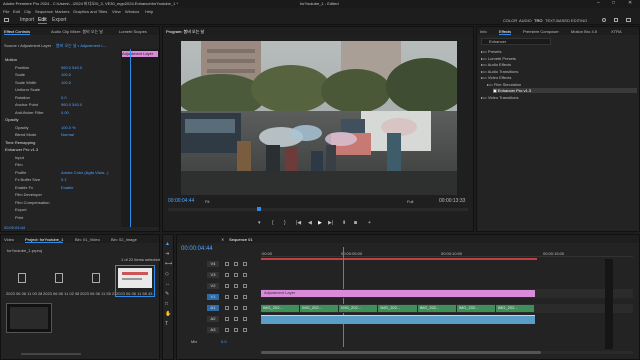  I want to click on tab-effect-controls: Effect Controls, so click(17, 32).